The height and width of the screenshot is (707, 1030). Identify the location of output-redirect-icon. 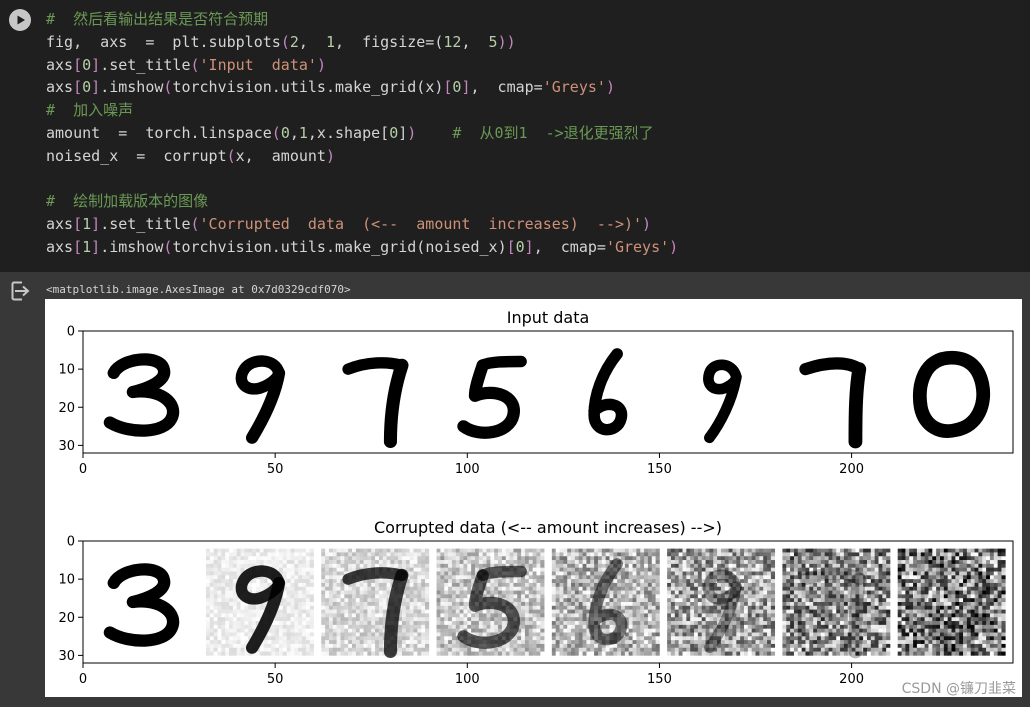
(22, 291).